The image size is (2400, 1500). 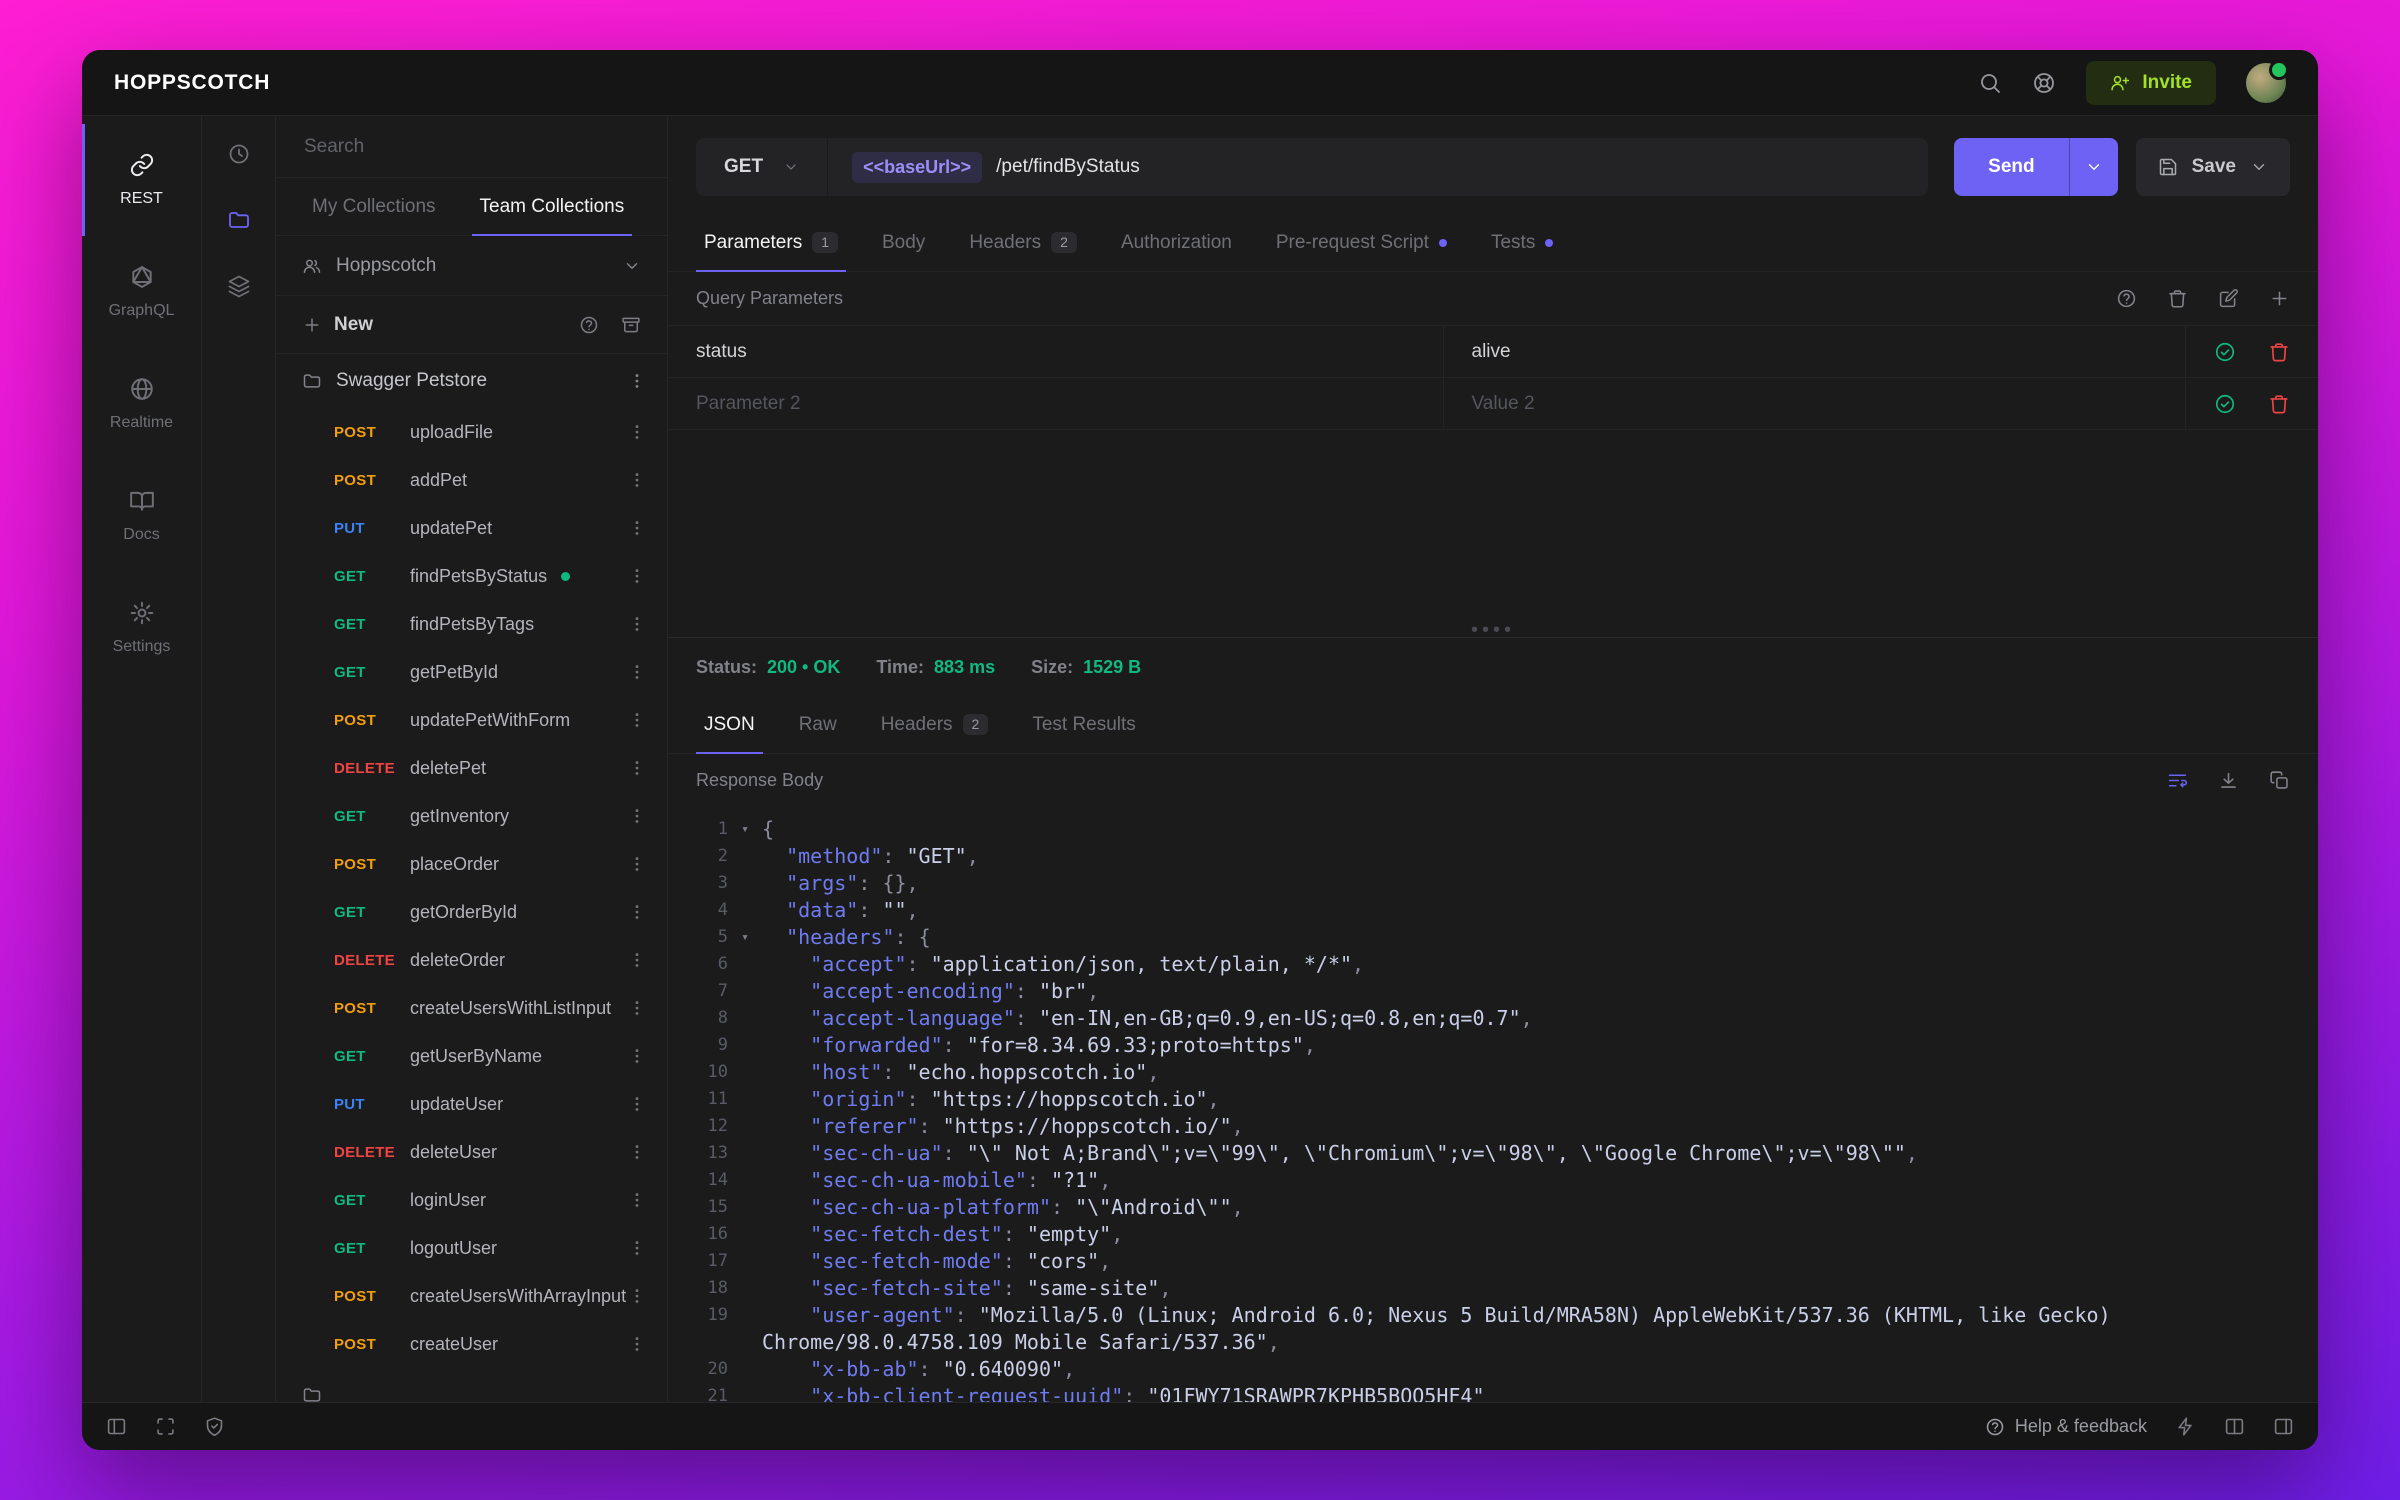 What do you see at coordinates (631, 325) in the screenshot?
I see `archive-icon` at bounding box center [631, 325].